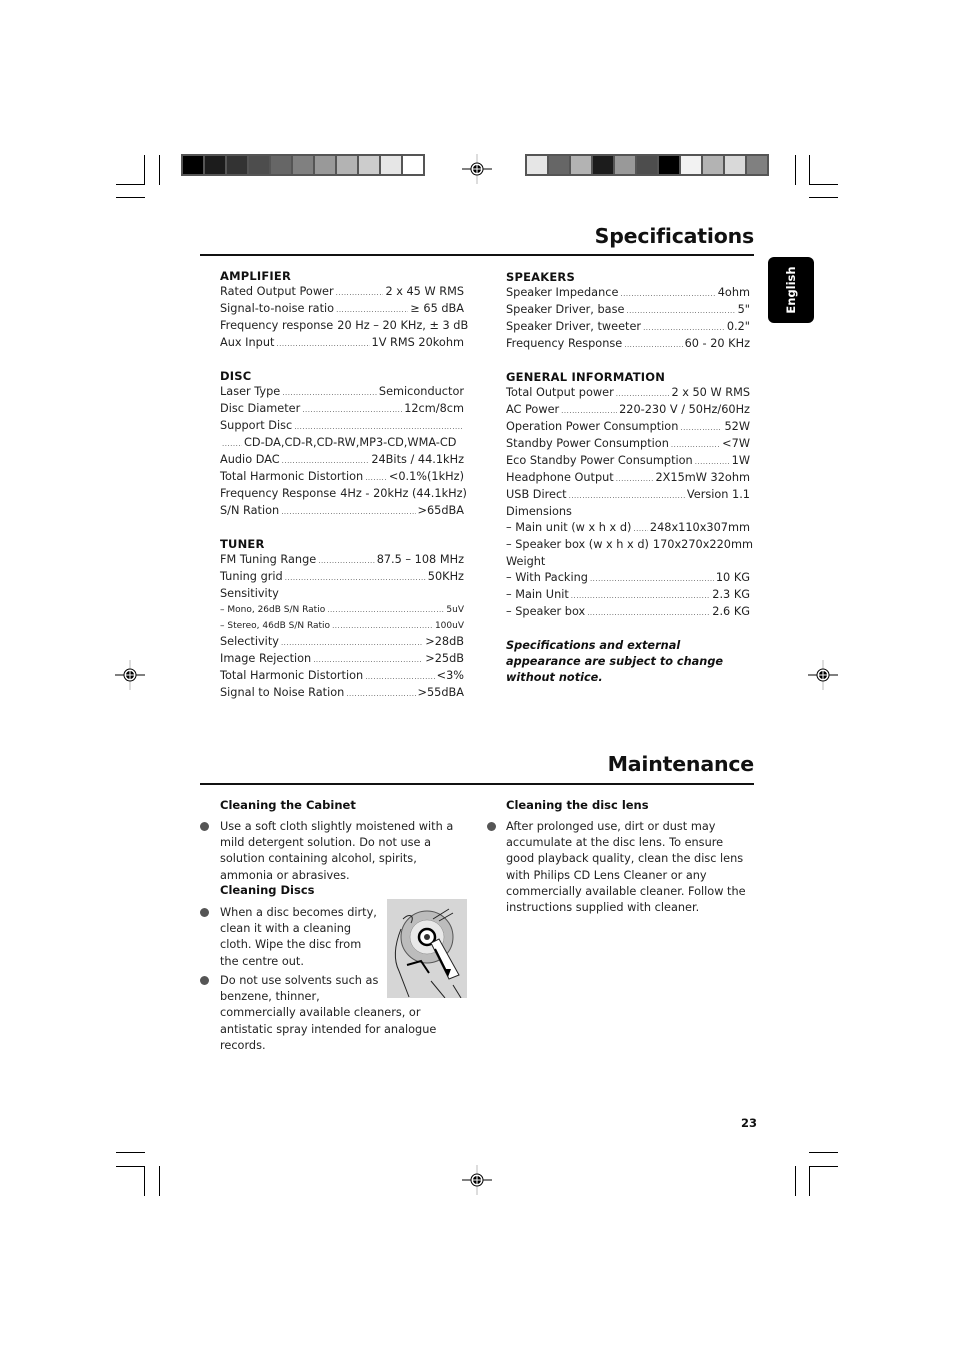 The height and width of the screenshot is (1351, 954). What do you see at coordinates (450, 675) in the screenshot?
I see `spec-value: <3%` at bounding box center [450, 675].